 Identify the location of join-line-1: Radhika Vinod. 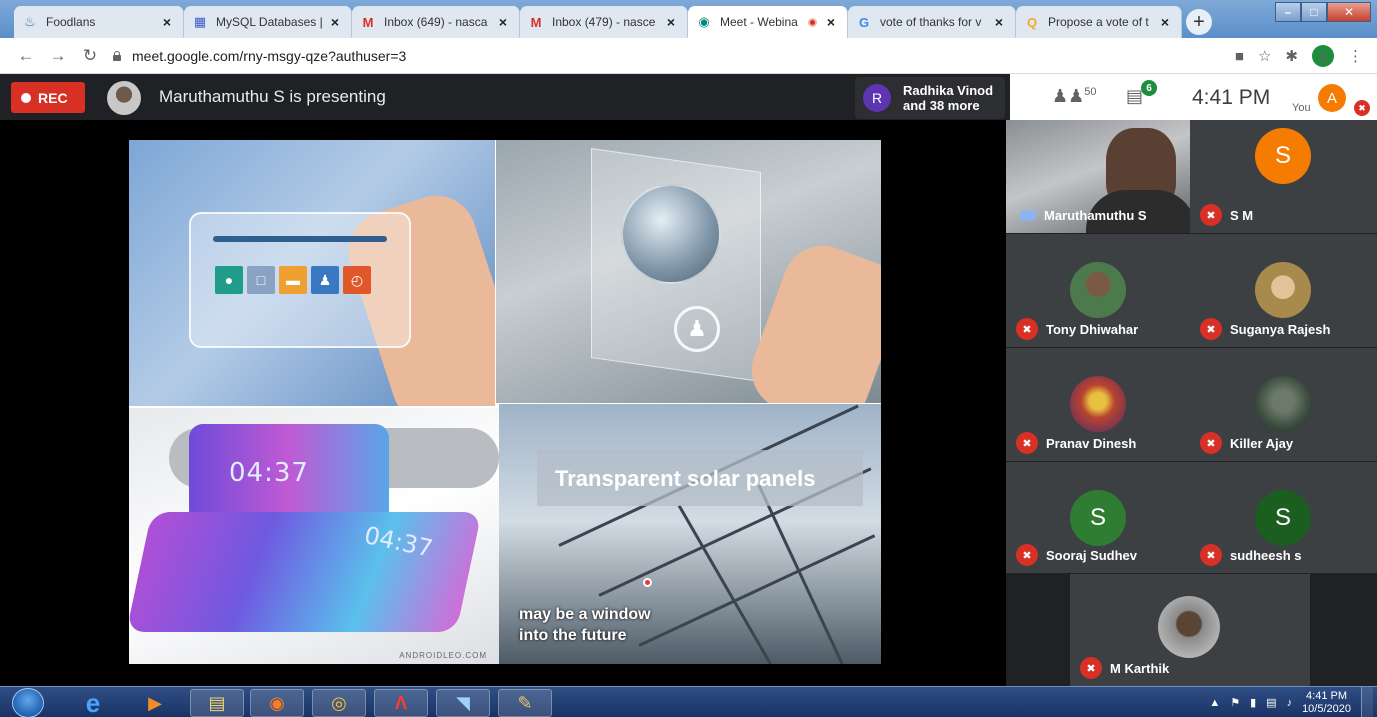
(948, 90).